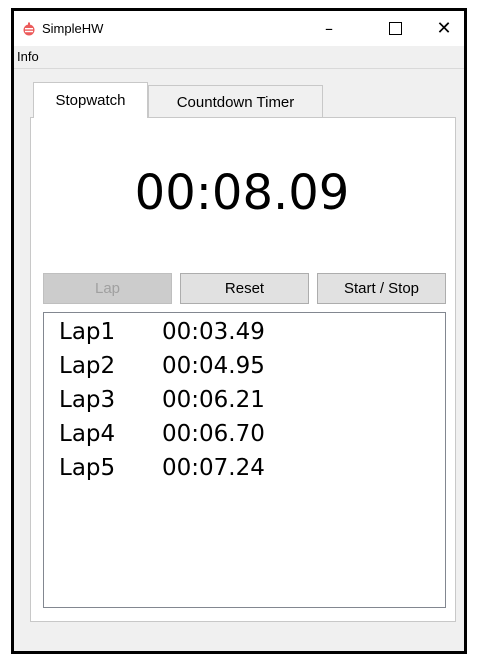 This screenshot has width=479, height=658. I want to click on minimize-button: –, so click(329, 28).